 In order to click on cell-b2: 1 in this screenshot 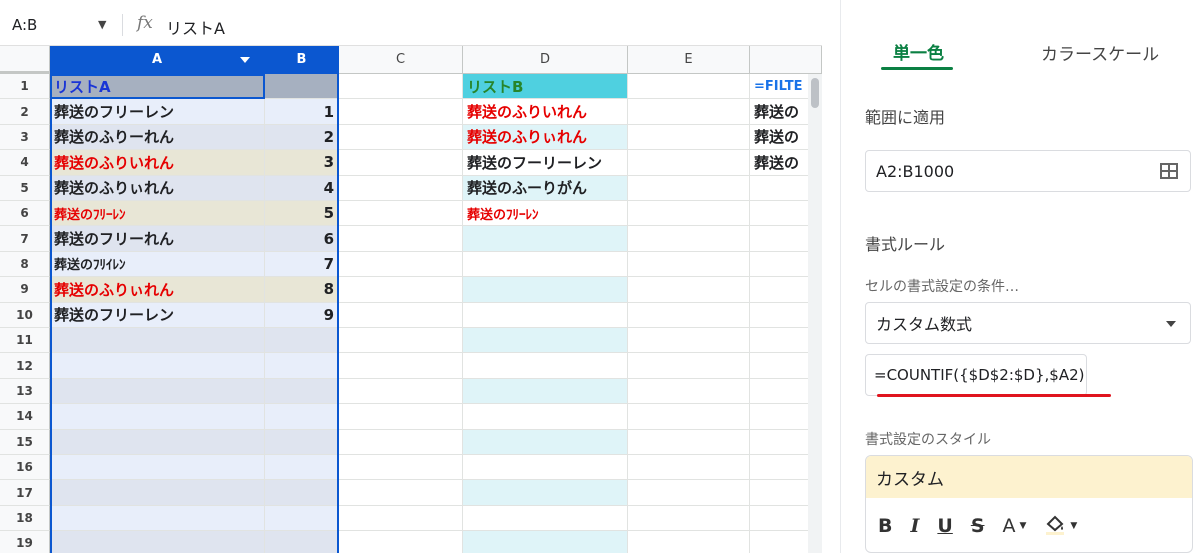, I will do `click(302, 112)`.